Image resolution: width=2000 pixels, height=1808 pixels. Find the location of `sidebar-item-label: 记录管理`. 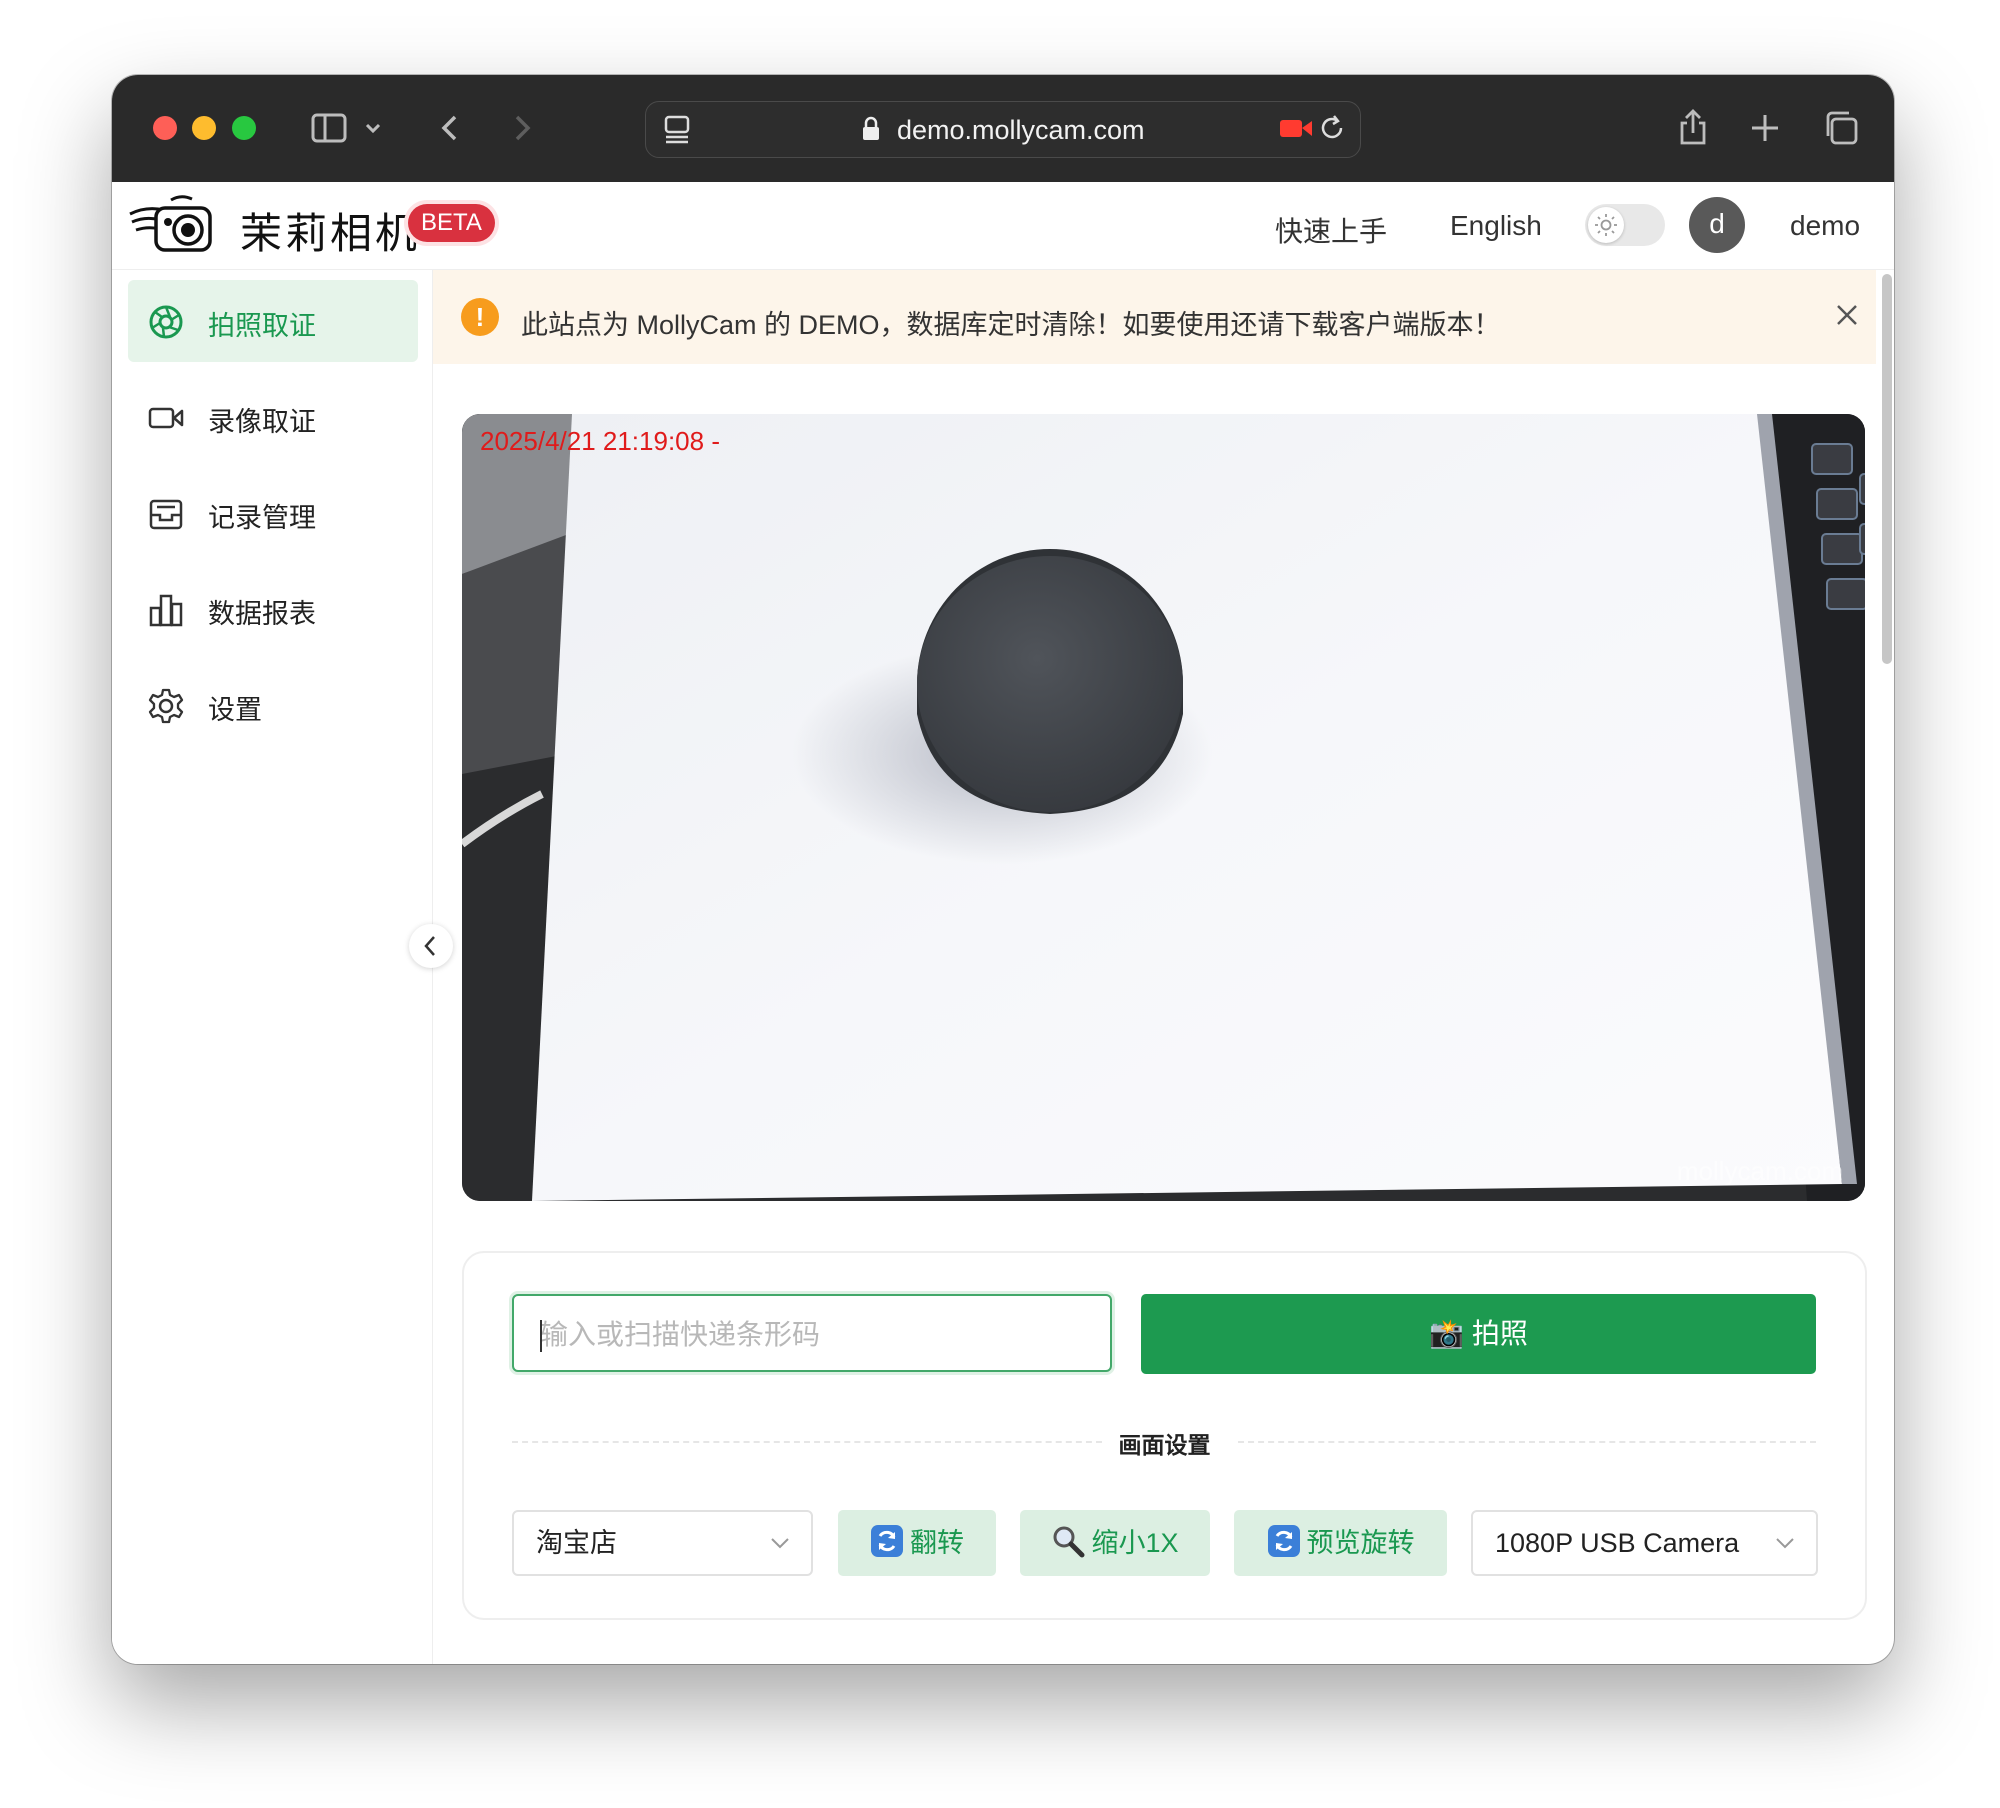

sidebar-item-label: 记录管理 is located at coordinates (262, 518).